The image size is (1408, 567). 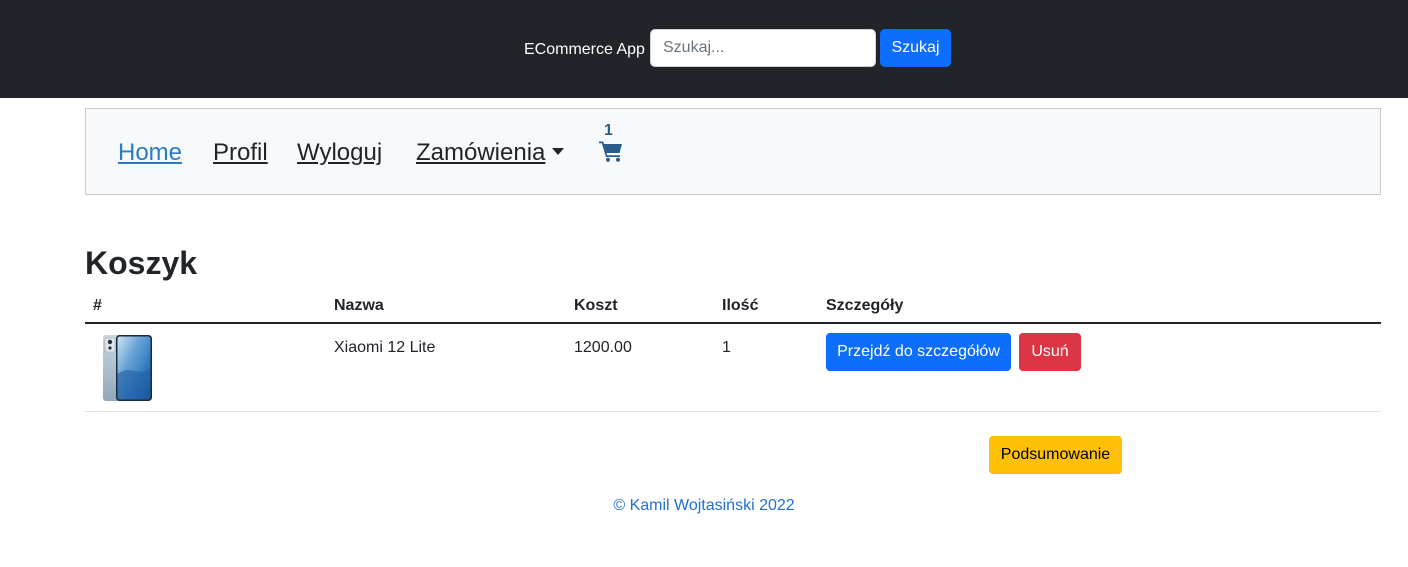 I want to click on caret-down-icon, so click(x=558, y=152).